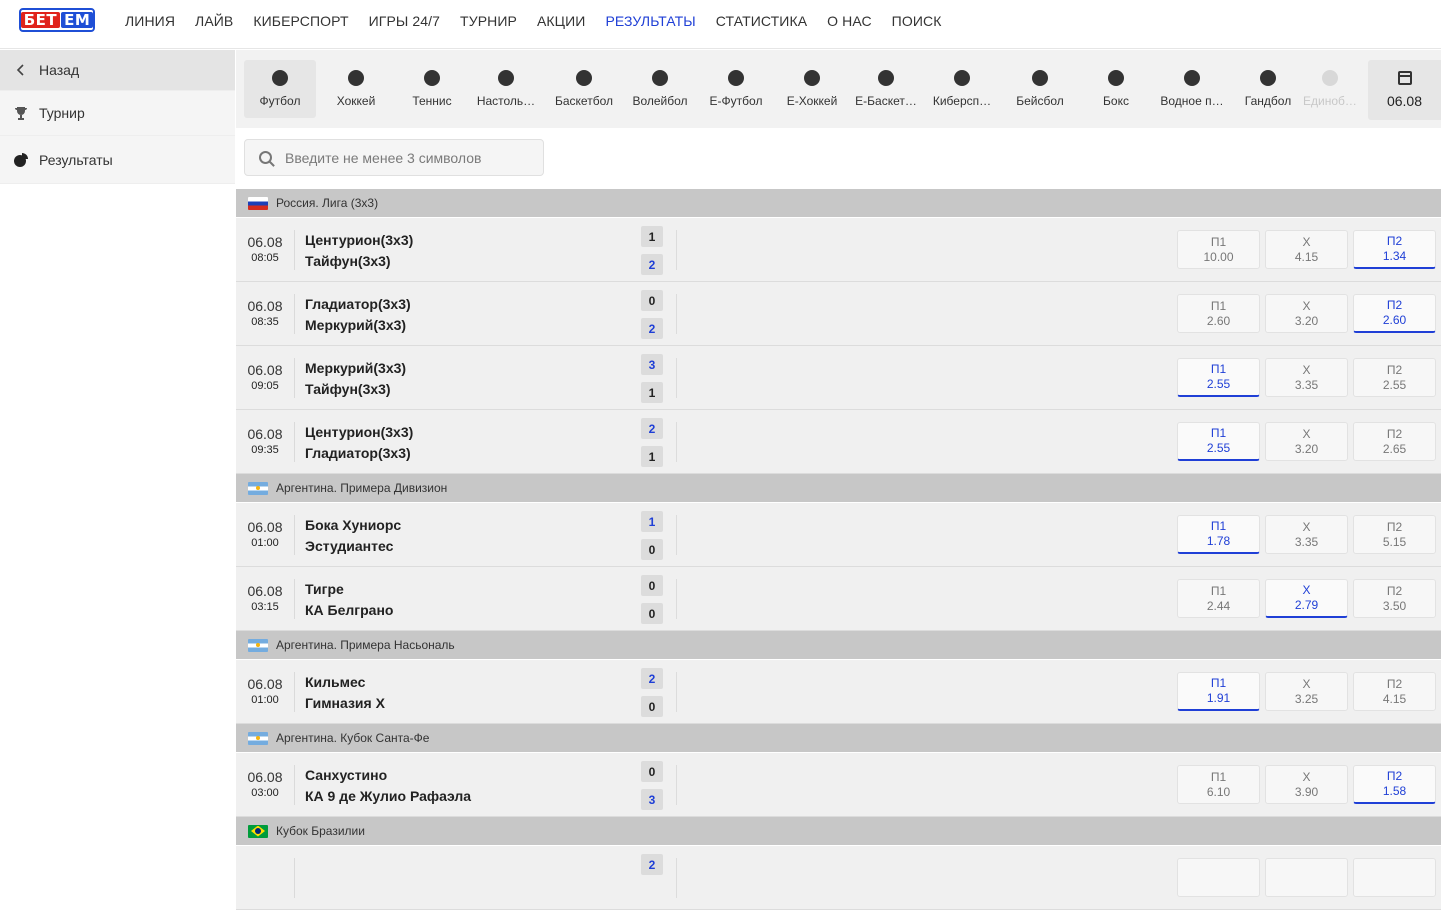  What do you see at coordinates (1306, 320) in the screenshot?
I see `odds-value: 3.20` at bounding box center [1306, 320].